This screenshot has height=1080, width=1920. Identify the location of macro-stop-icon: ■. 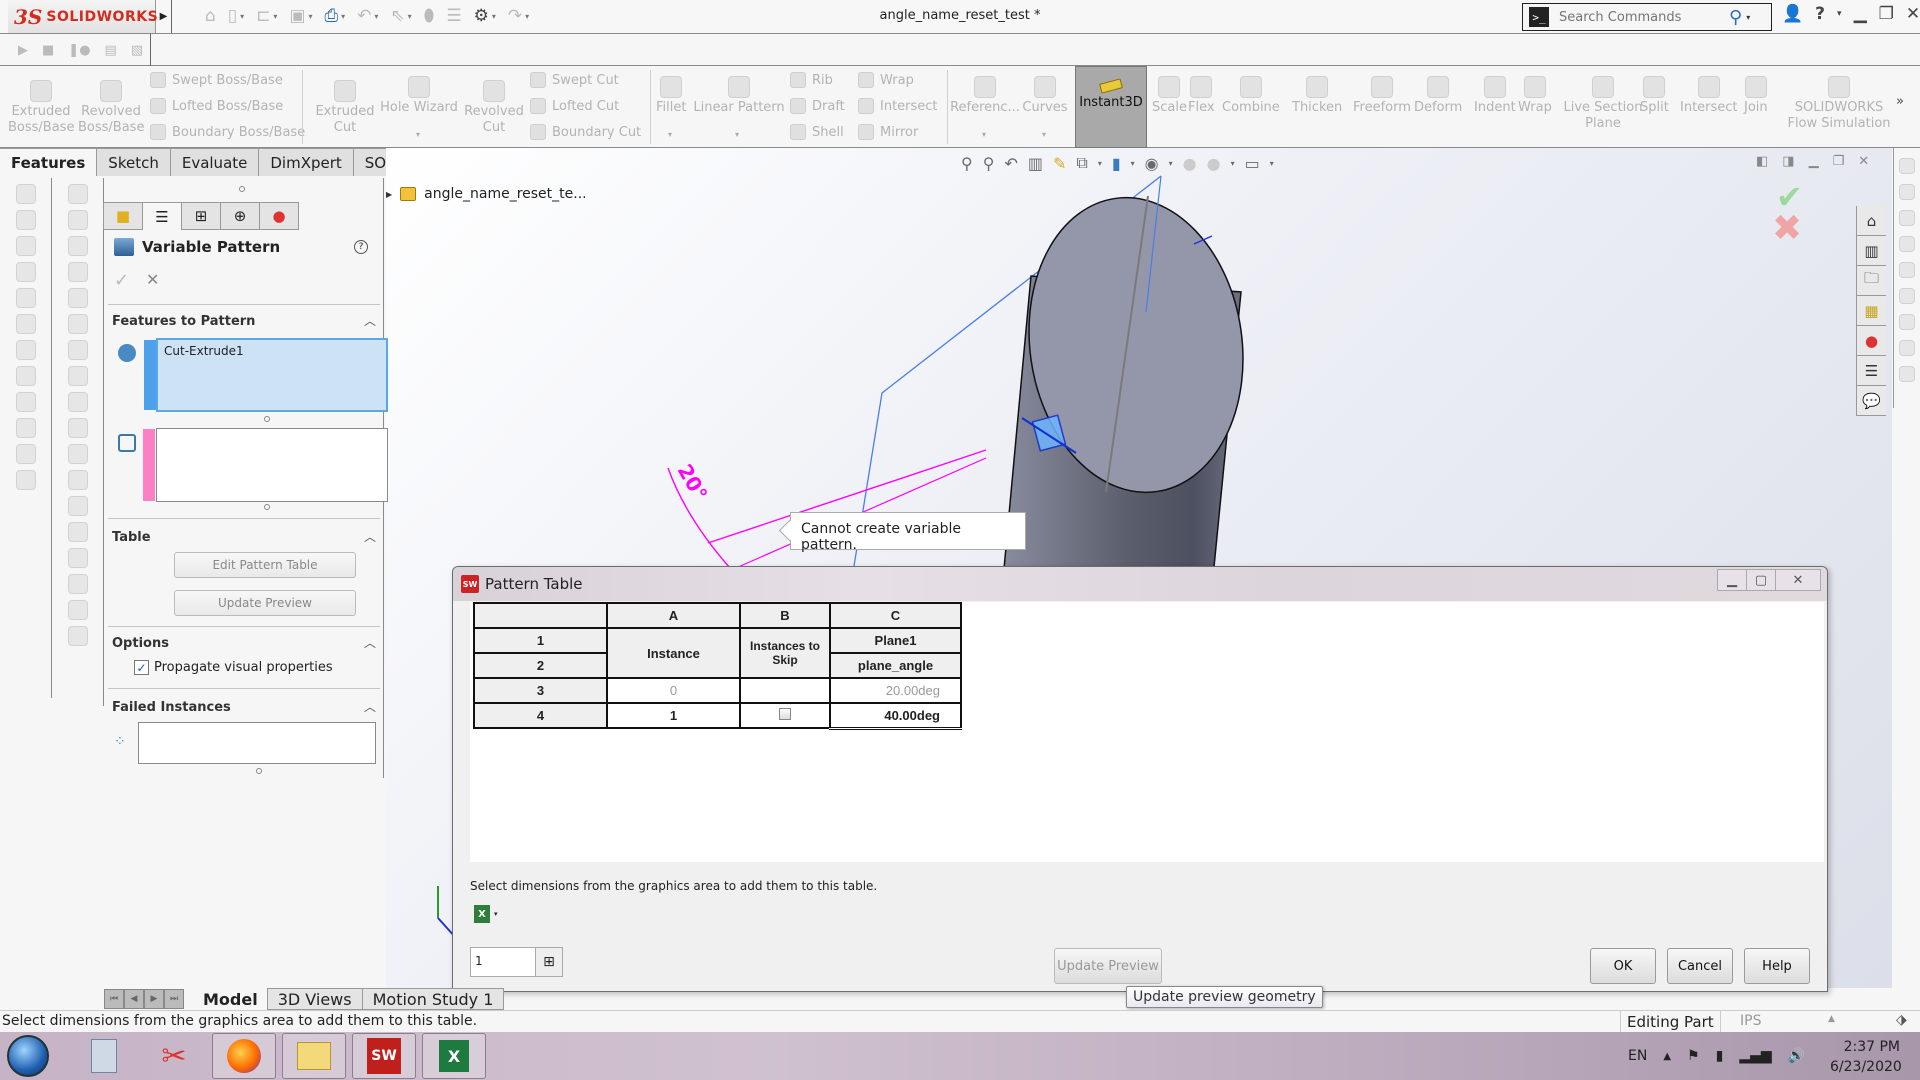
(48, 50).